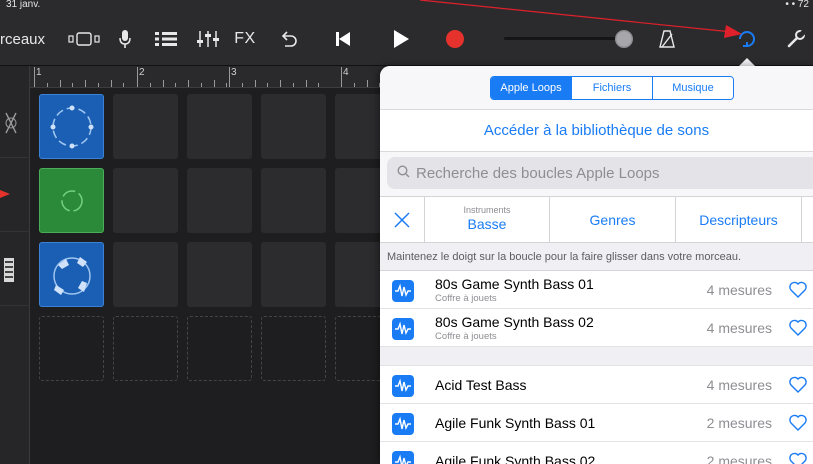  What do you see at coordinates (166, 39) in the screenshot?
I see `tracks-list-icon` at bounding box center [166, 39].